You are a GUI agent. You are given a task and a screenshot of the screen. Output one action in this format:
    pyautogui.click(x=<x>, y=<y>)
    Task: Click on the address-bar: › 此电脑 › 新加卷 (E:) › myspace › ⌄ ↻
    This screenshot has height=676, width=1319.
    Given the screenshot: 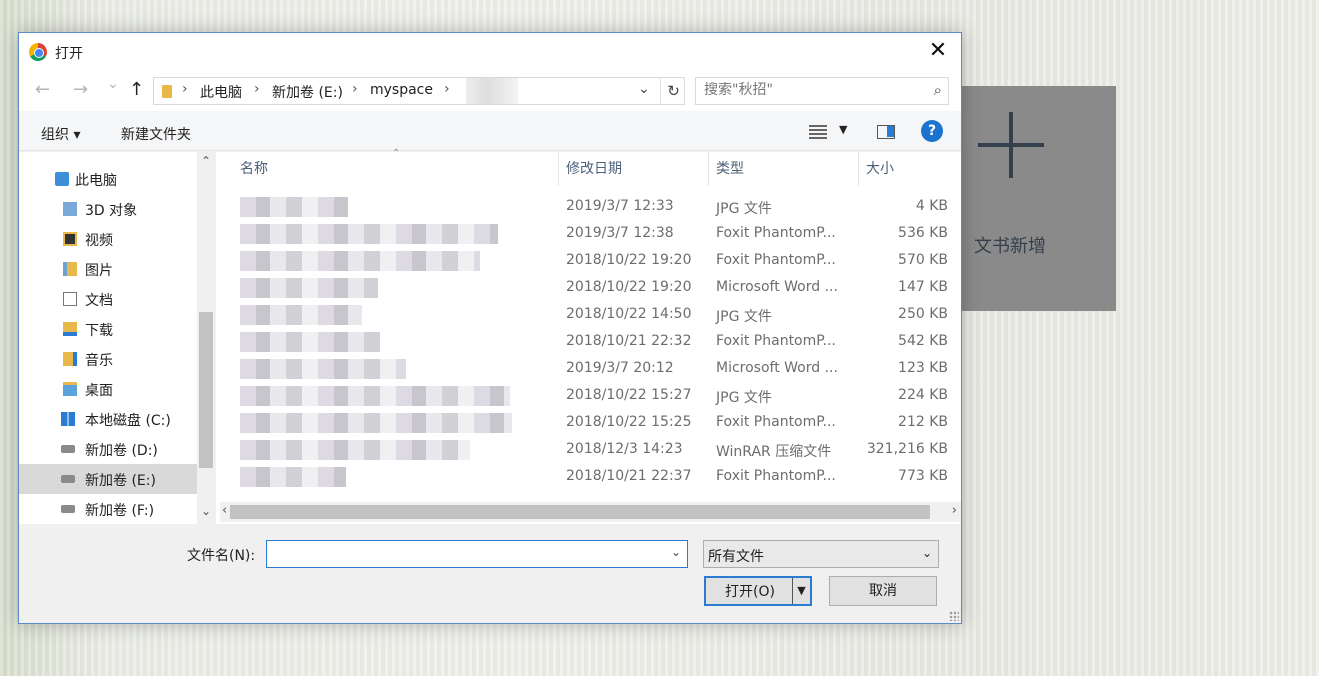 What is the action you would take?
    pyautogui.click(x=419, y=91)
    